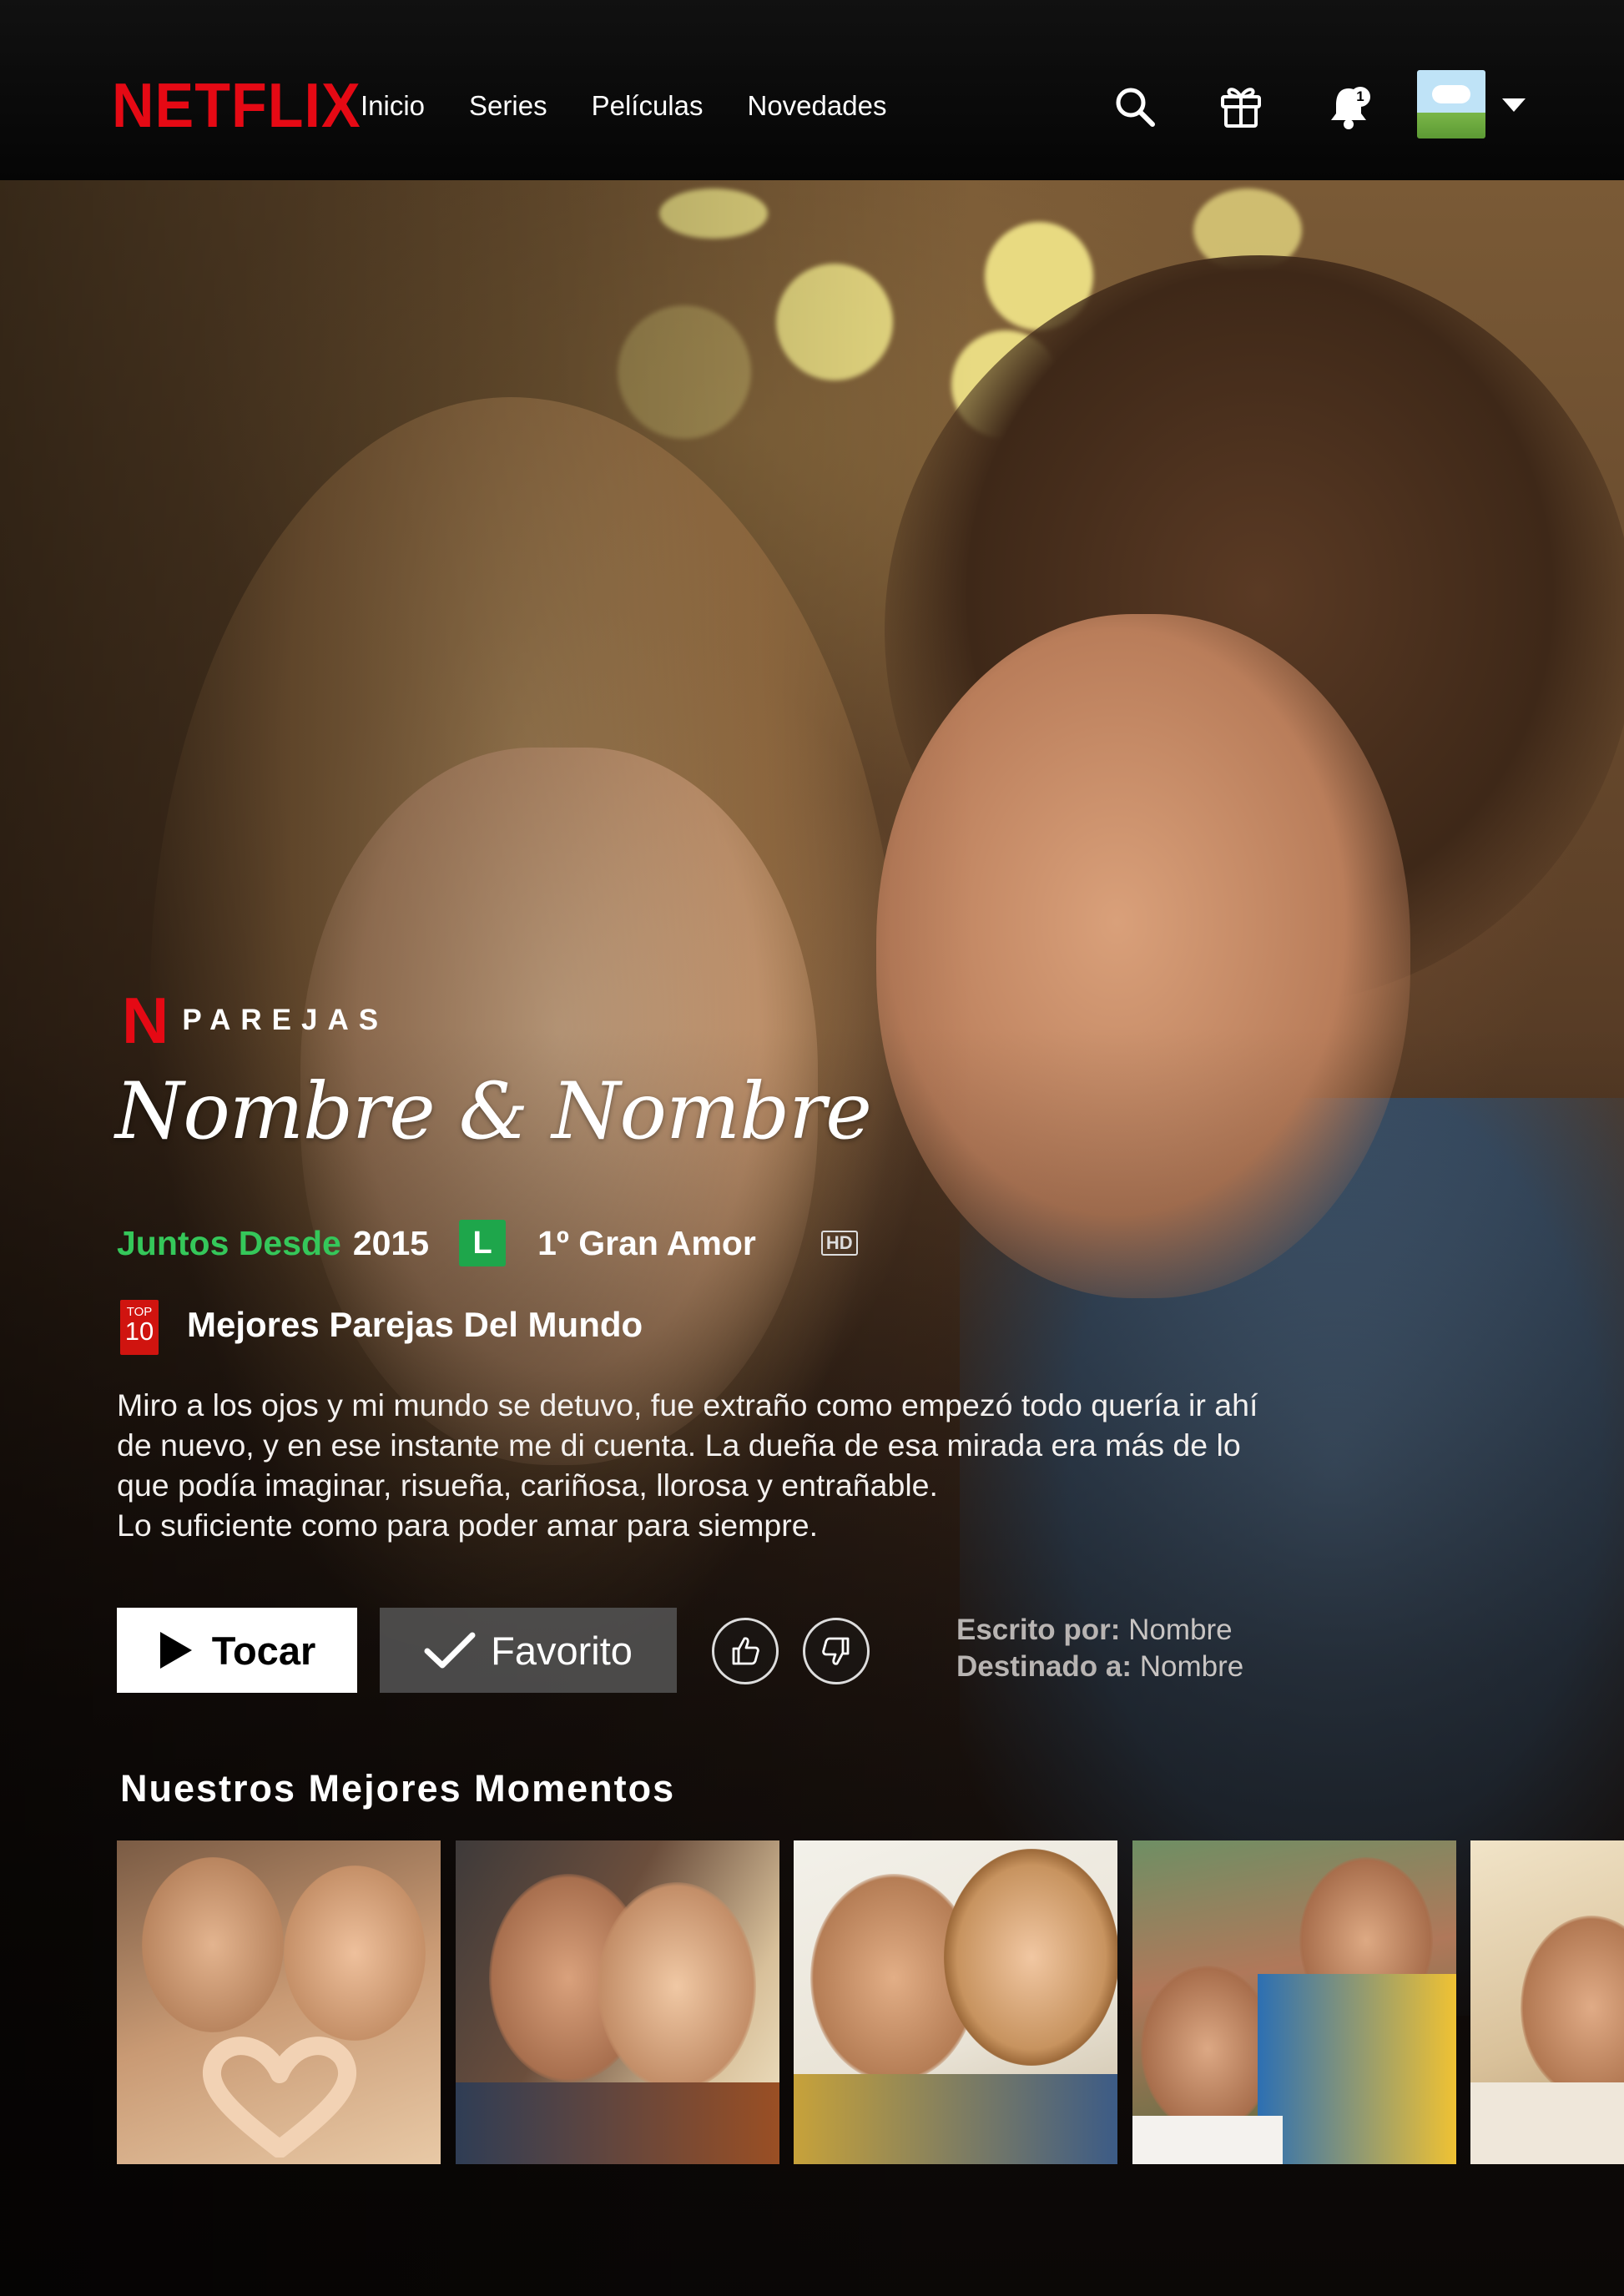 The height and width of the screenshot is (2296, 1624). What do you see at coordinates (1191, 1666) in the screenshot?
I see `destined-to-value: Nombre` at bounding box center [1191, 1666].